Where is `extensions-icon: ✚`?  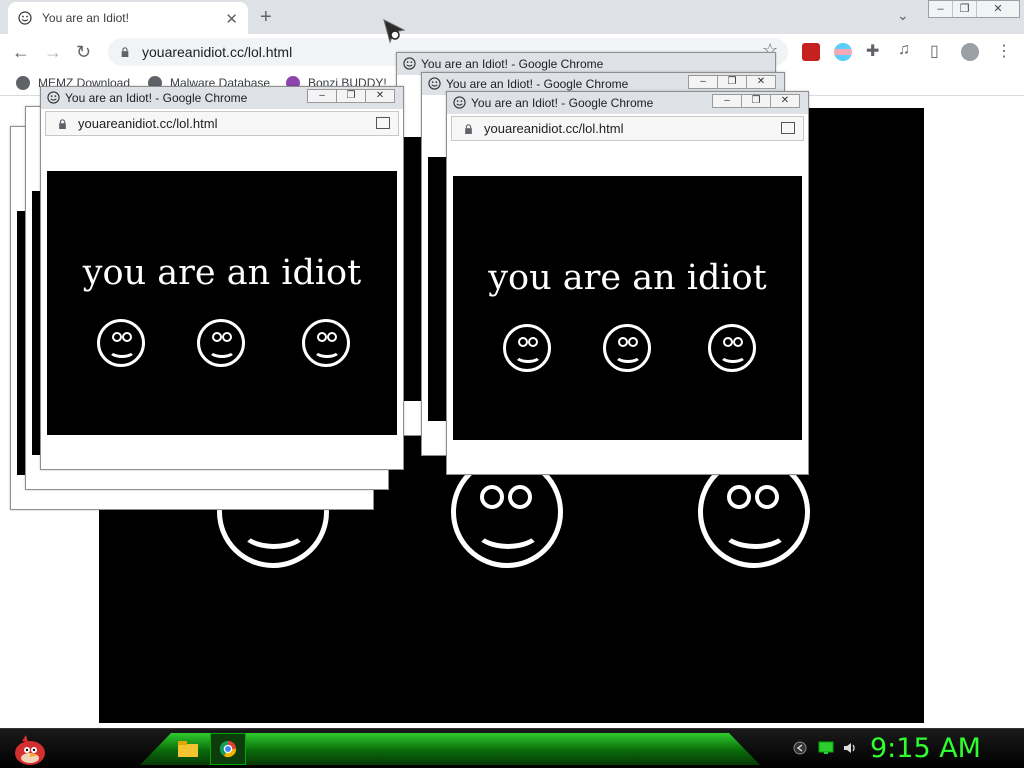
extensions-icon: ✚ is located at coordinates (872, 51).